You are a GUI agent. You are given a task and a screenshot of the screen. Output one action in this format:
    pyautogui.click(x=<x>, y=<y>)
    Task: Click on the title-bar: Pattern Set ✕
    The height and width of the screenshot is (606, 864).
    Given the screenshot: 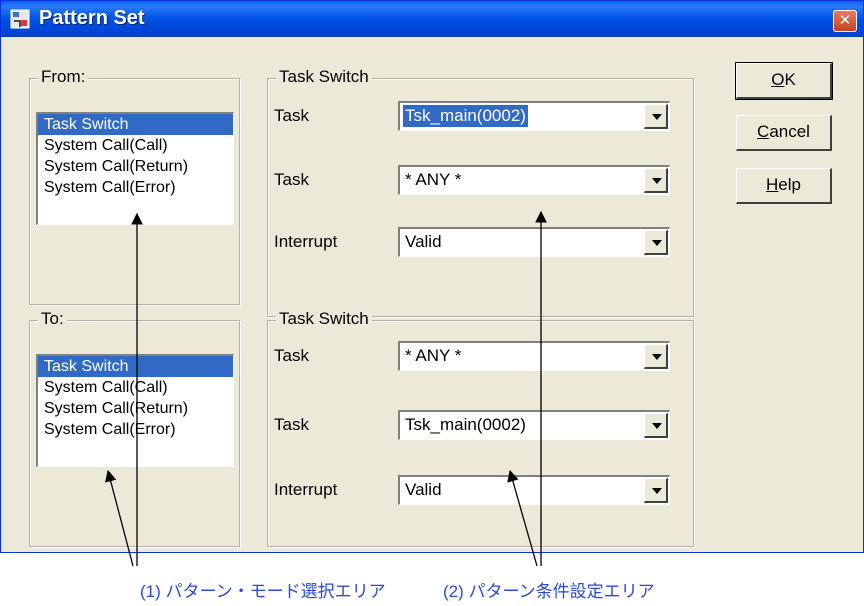 What is the action you would take?
    pyautogui.click(x=432, y=19)
    